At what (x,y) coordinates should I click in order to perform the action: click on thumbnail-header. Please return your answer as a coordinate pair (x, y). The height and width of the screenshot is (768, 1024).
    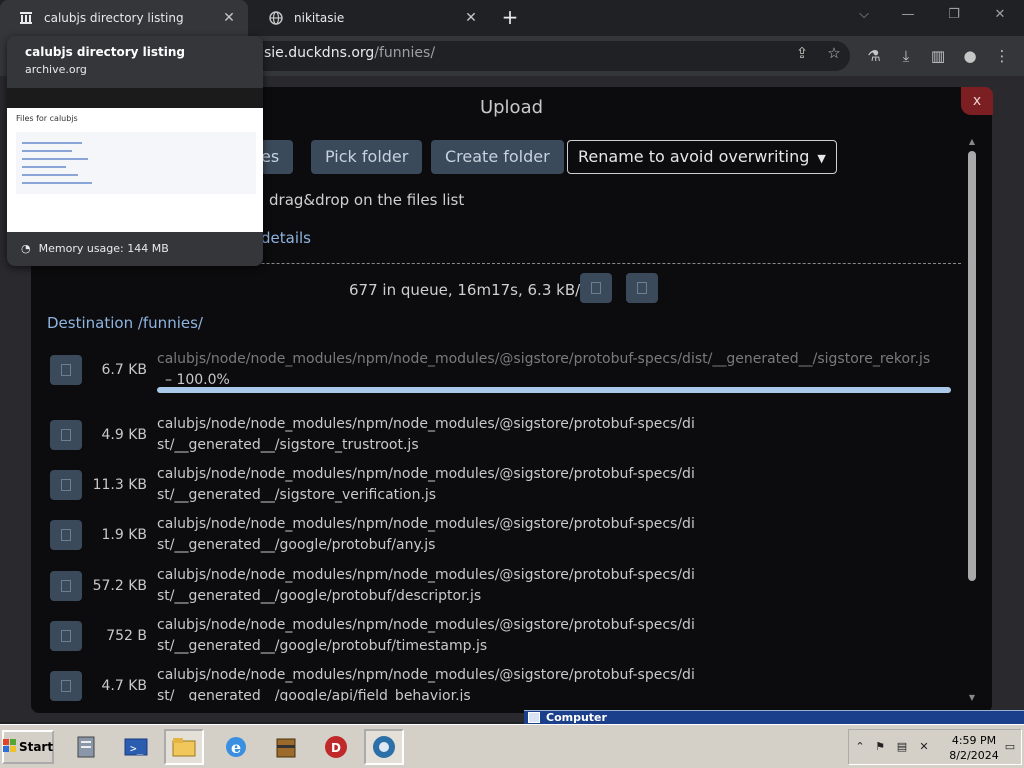
    Looking at the image, I should click on (135, 98).